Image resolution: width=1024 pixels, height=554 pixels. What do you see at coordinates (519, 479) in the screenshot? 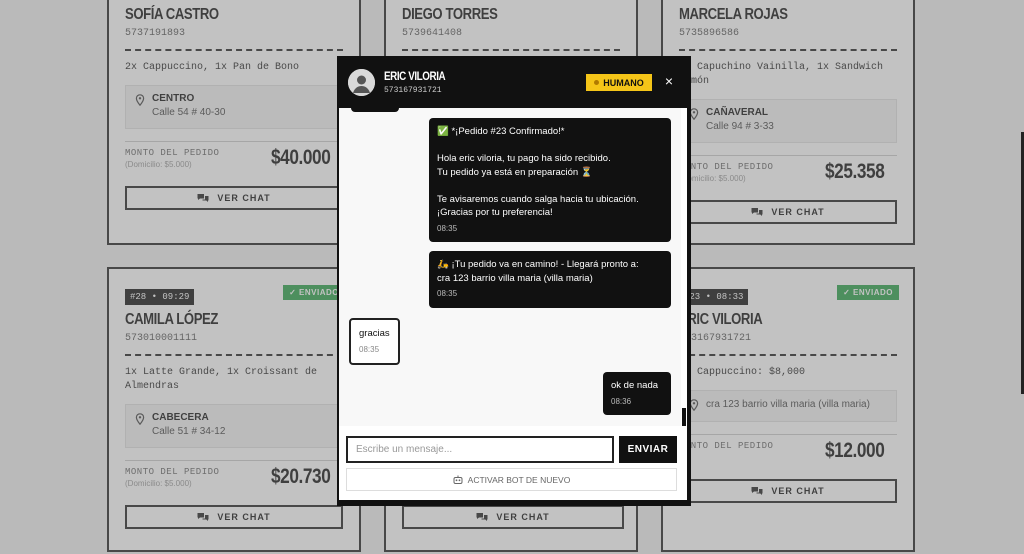
I see `reactivate-bot-label: ACTIVAR BOT DE NUEVO` at bounding box center [519, 479].